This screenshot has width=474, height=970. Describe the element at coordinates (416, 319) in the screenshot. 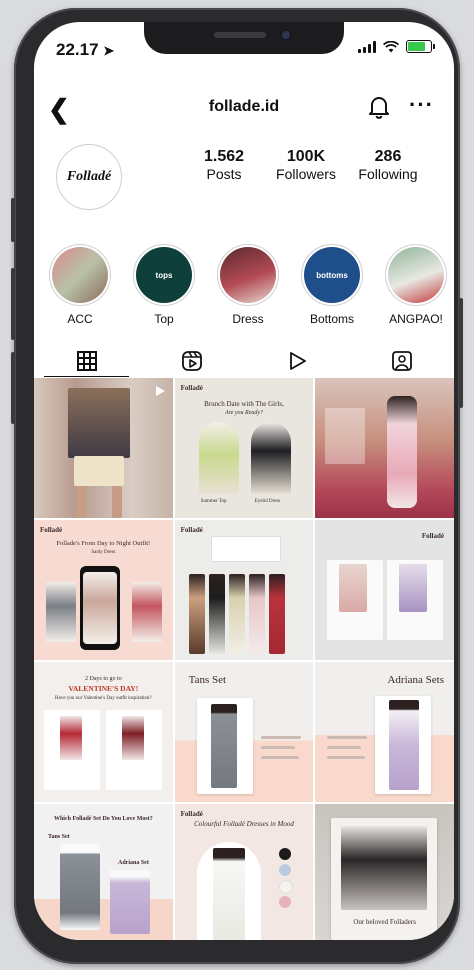

I see `highlight-label: ANGPAO!` at that location.